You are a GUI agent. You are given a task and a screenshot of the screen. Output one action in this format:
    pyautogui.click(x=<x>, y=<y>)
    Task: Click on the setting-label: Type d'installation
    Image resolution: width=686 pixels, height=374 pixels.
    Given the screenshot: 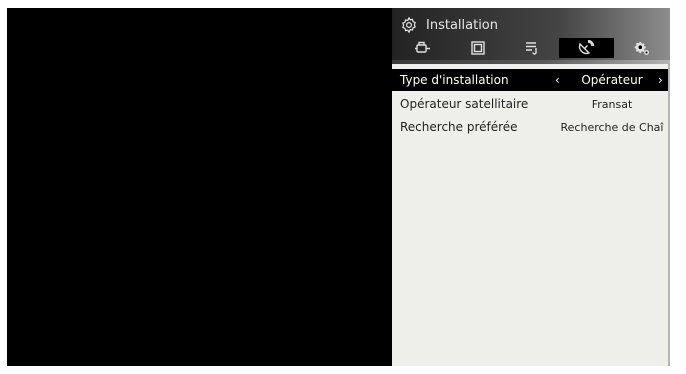 What is the action you would take?
    pyautogui.click(x=454, y=80)
    